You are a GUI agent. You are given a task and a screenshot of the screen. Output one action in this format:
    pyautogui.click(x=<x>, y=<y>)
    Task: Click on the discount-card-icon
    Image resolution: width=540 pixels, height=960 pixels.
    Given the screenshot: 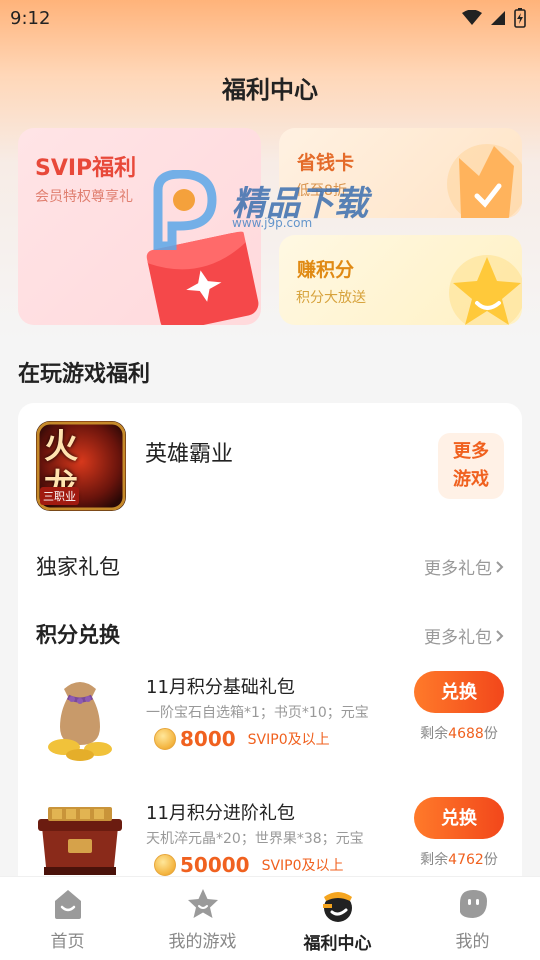 What is the action you would take?
    pyautogui.click(x=484, y=181)
    